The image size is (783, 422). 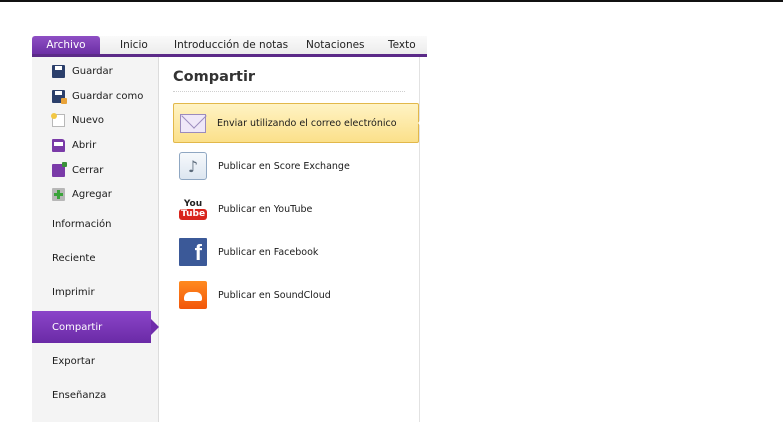 I want to click on nuevo-button: Nuevo, so click(x=78, y=120).